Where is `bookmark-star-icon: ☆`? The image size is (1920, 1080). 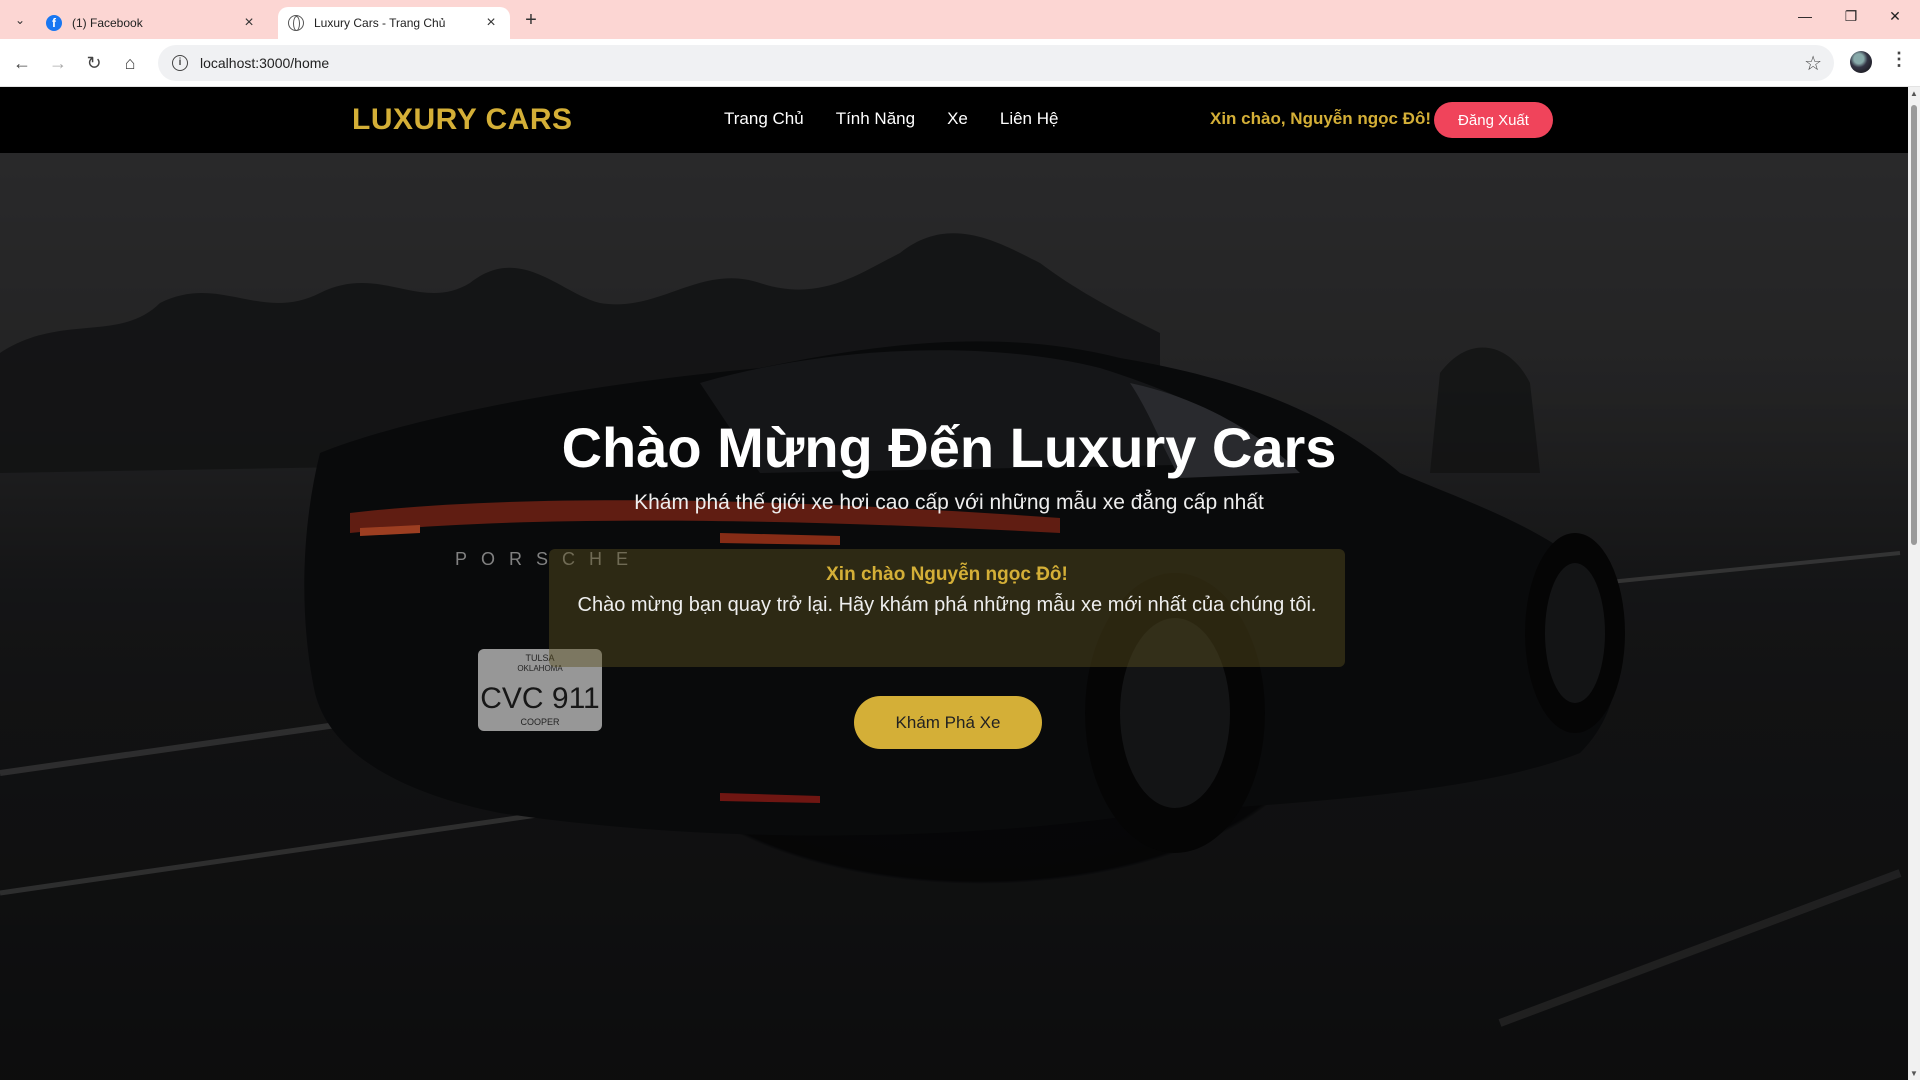 bookmark-star-icon: ☆ is located at coordinates (1813, 63).